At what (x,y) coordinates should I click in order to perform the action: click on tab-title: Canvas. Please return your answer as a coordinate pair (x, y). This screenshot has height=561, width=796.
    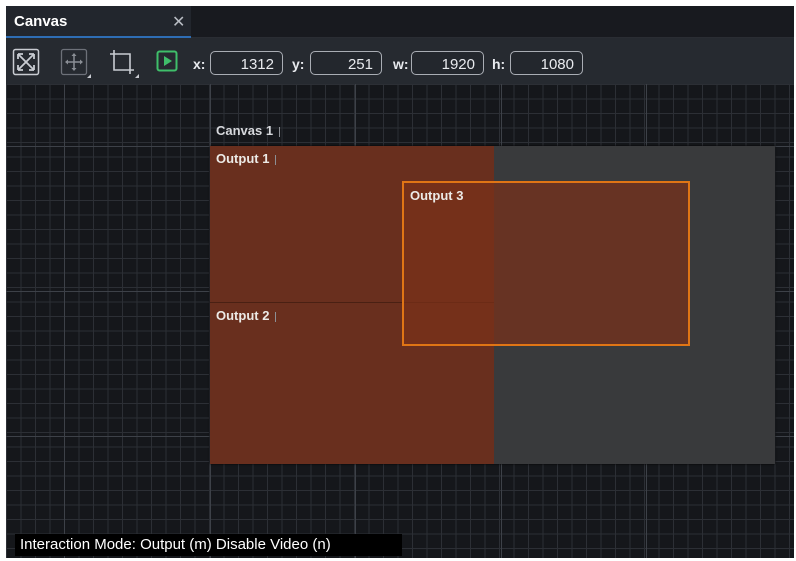
    Looking at the image, I should click on (41, 21).